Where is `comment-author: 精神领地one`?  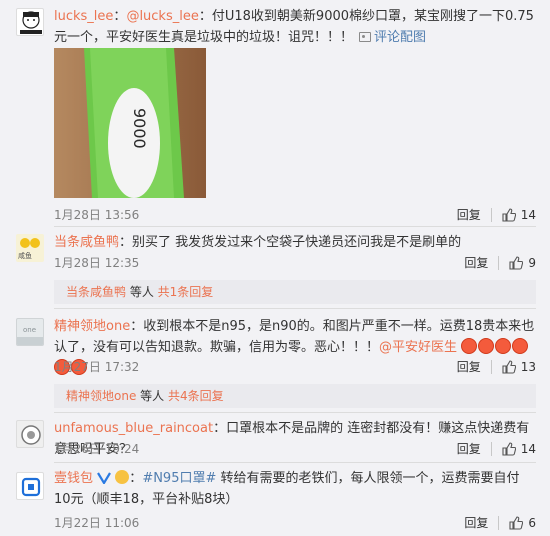
comment-author: 精神领地one is located at coordinates (92, 326).